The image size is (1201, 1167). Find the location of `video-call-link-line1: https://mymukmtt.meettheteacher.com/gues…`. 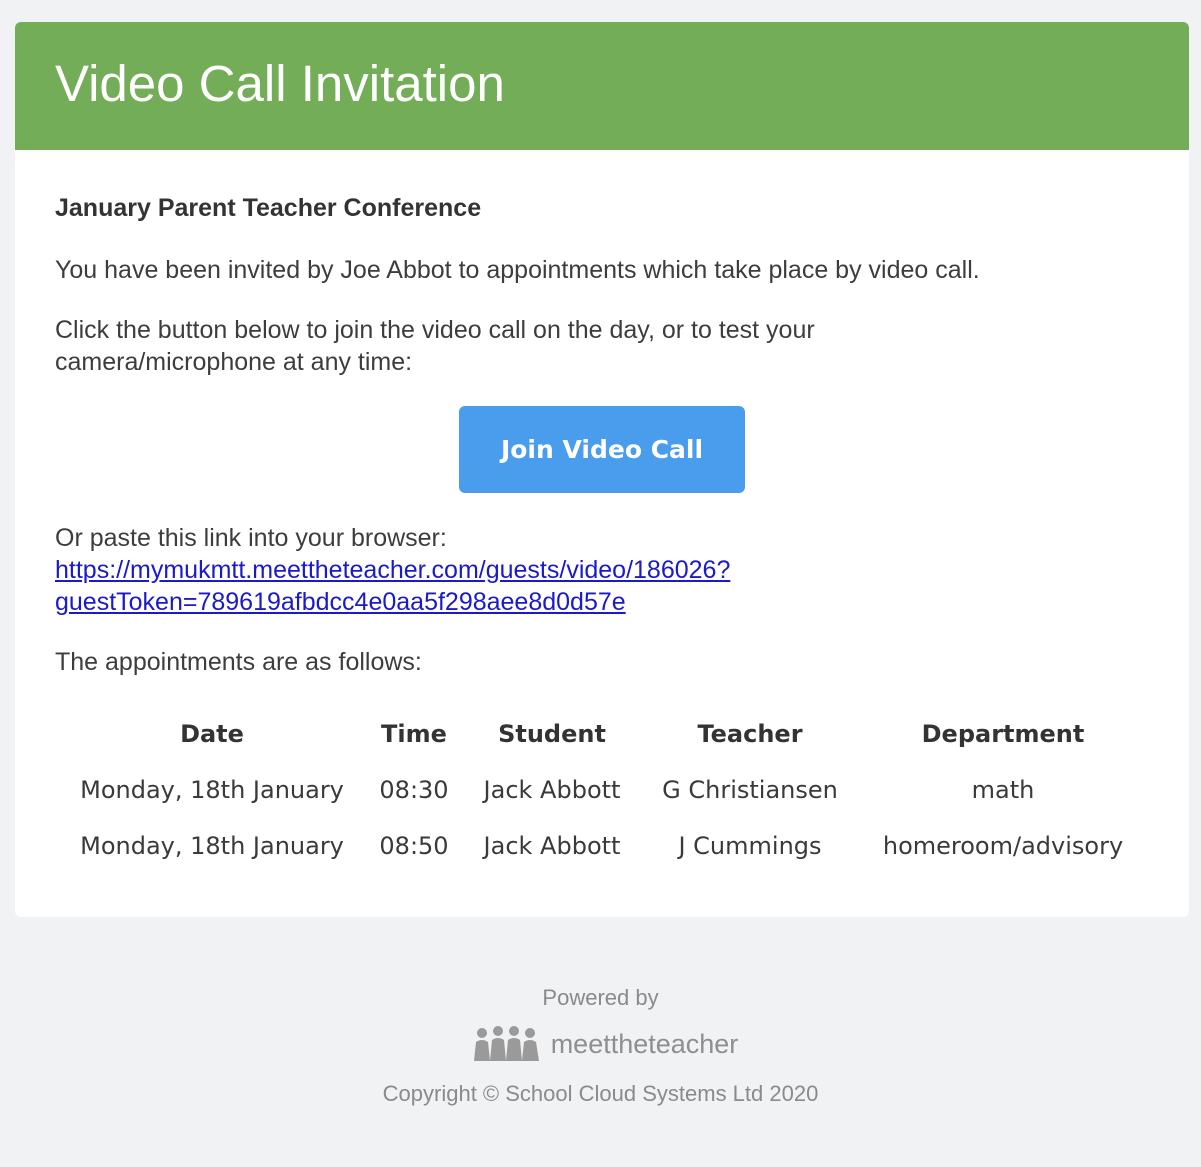

video-call-link-line1: https://mymukmtt.meettheteacher.com/gues… is located at coordinates (455, 570).